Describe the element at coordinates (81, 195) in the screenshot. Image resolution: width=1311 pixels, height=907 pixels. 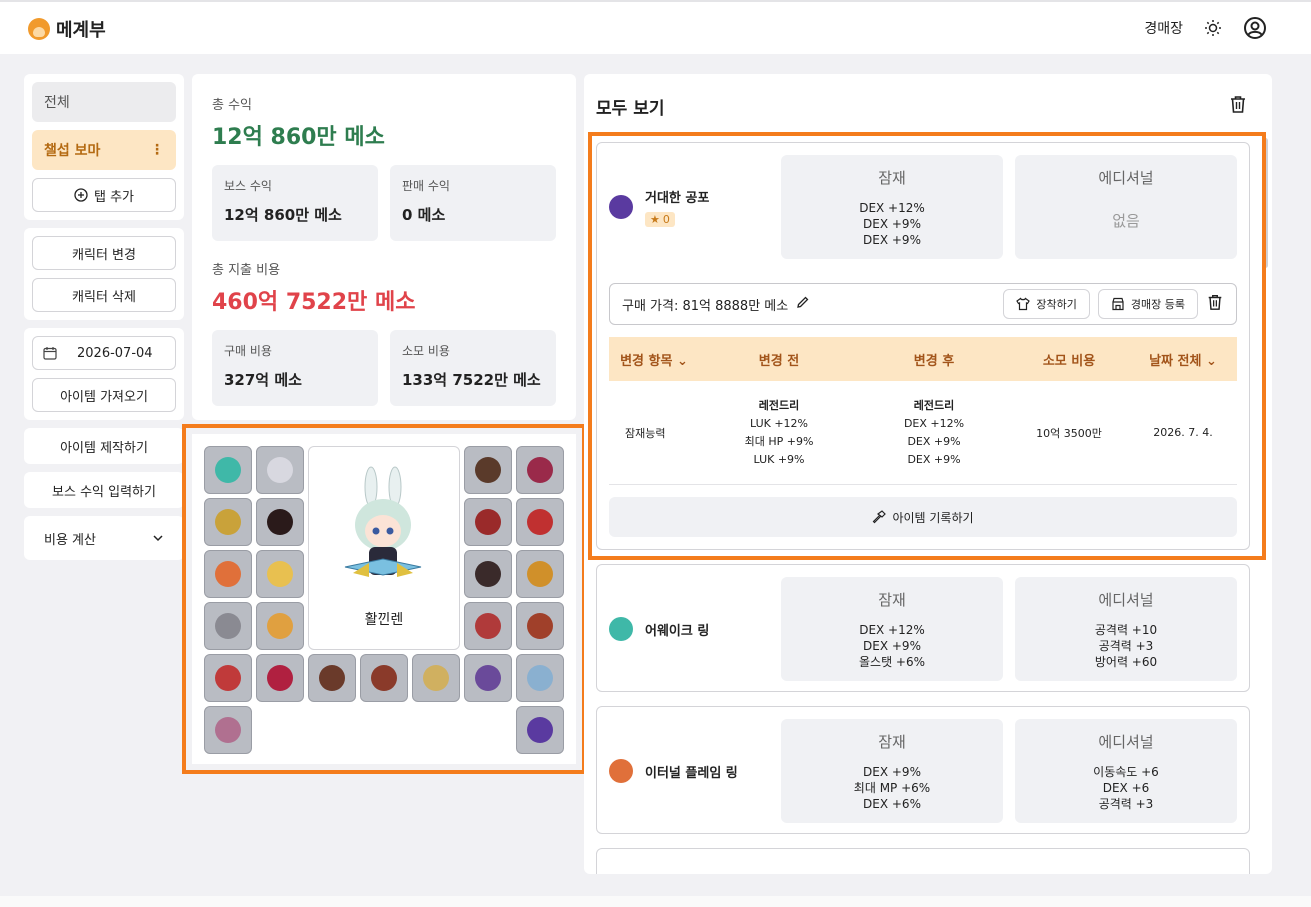
I see `plus-circle-icon` at that location.